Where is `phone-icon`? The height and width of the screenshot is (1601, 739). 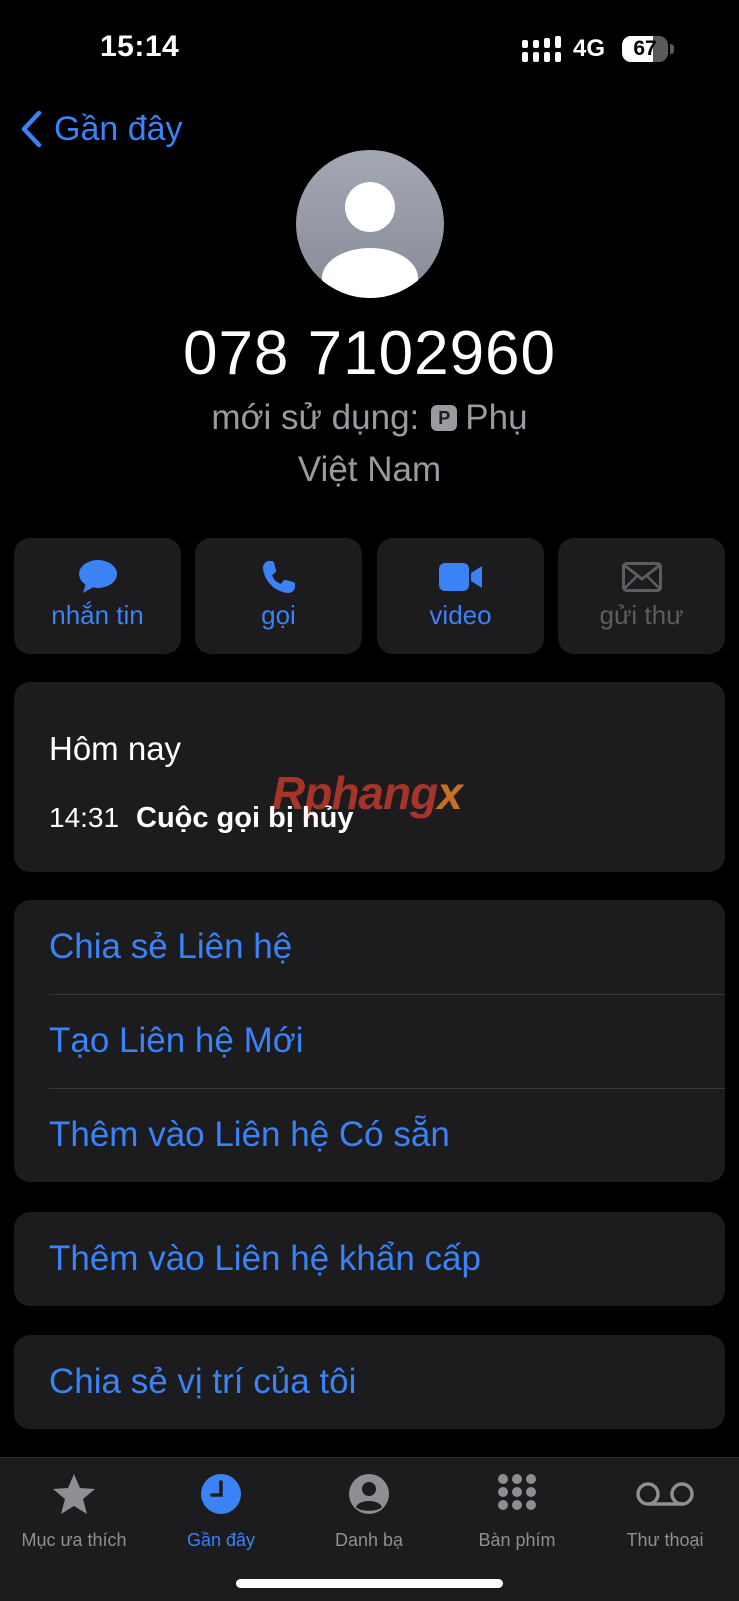 phone-icon is located at coordinates (278, 577).